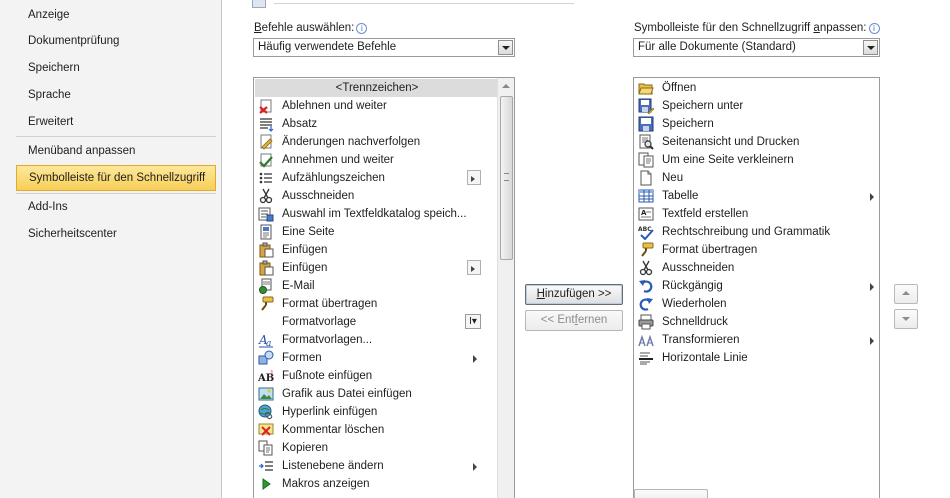 This screenshot has height=498, width=950. Describe the element at coordinates (757, 322) in the screenshot. I see `list-item: Schnelldruck` at that location.